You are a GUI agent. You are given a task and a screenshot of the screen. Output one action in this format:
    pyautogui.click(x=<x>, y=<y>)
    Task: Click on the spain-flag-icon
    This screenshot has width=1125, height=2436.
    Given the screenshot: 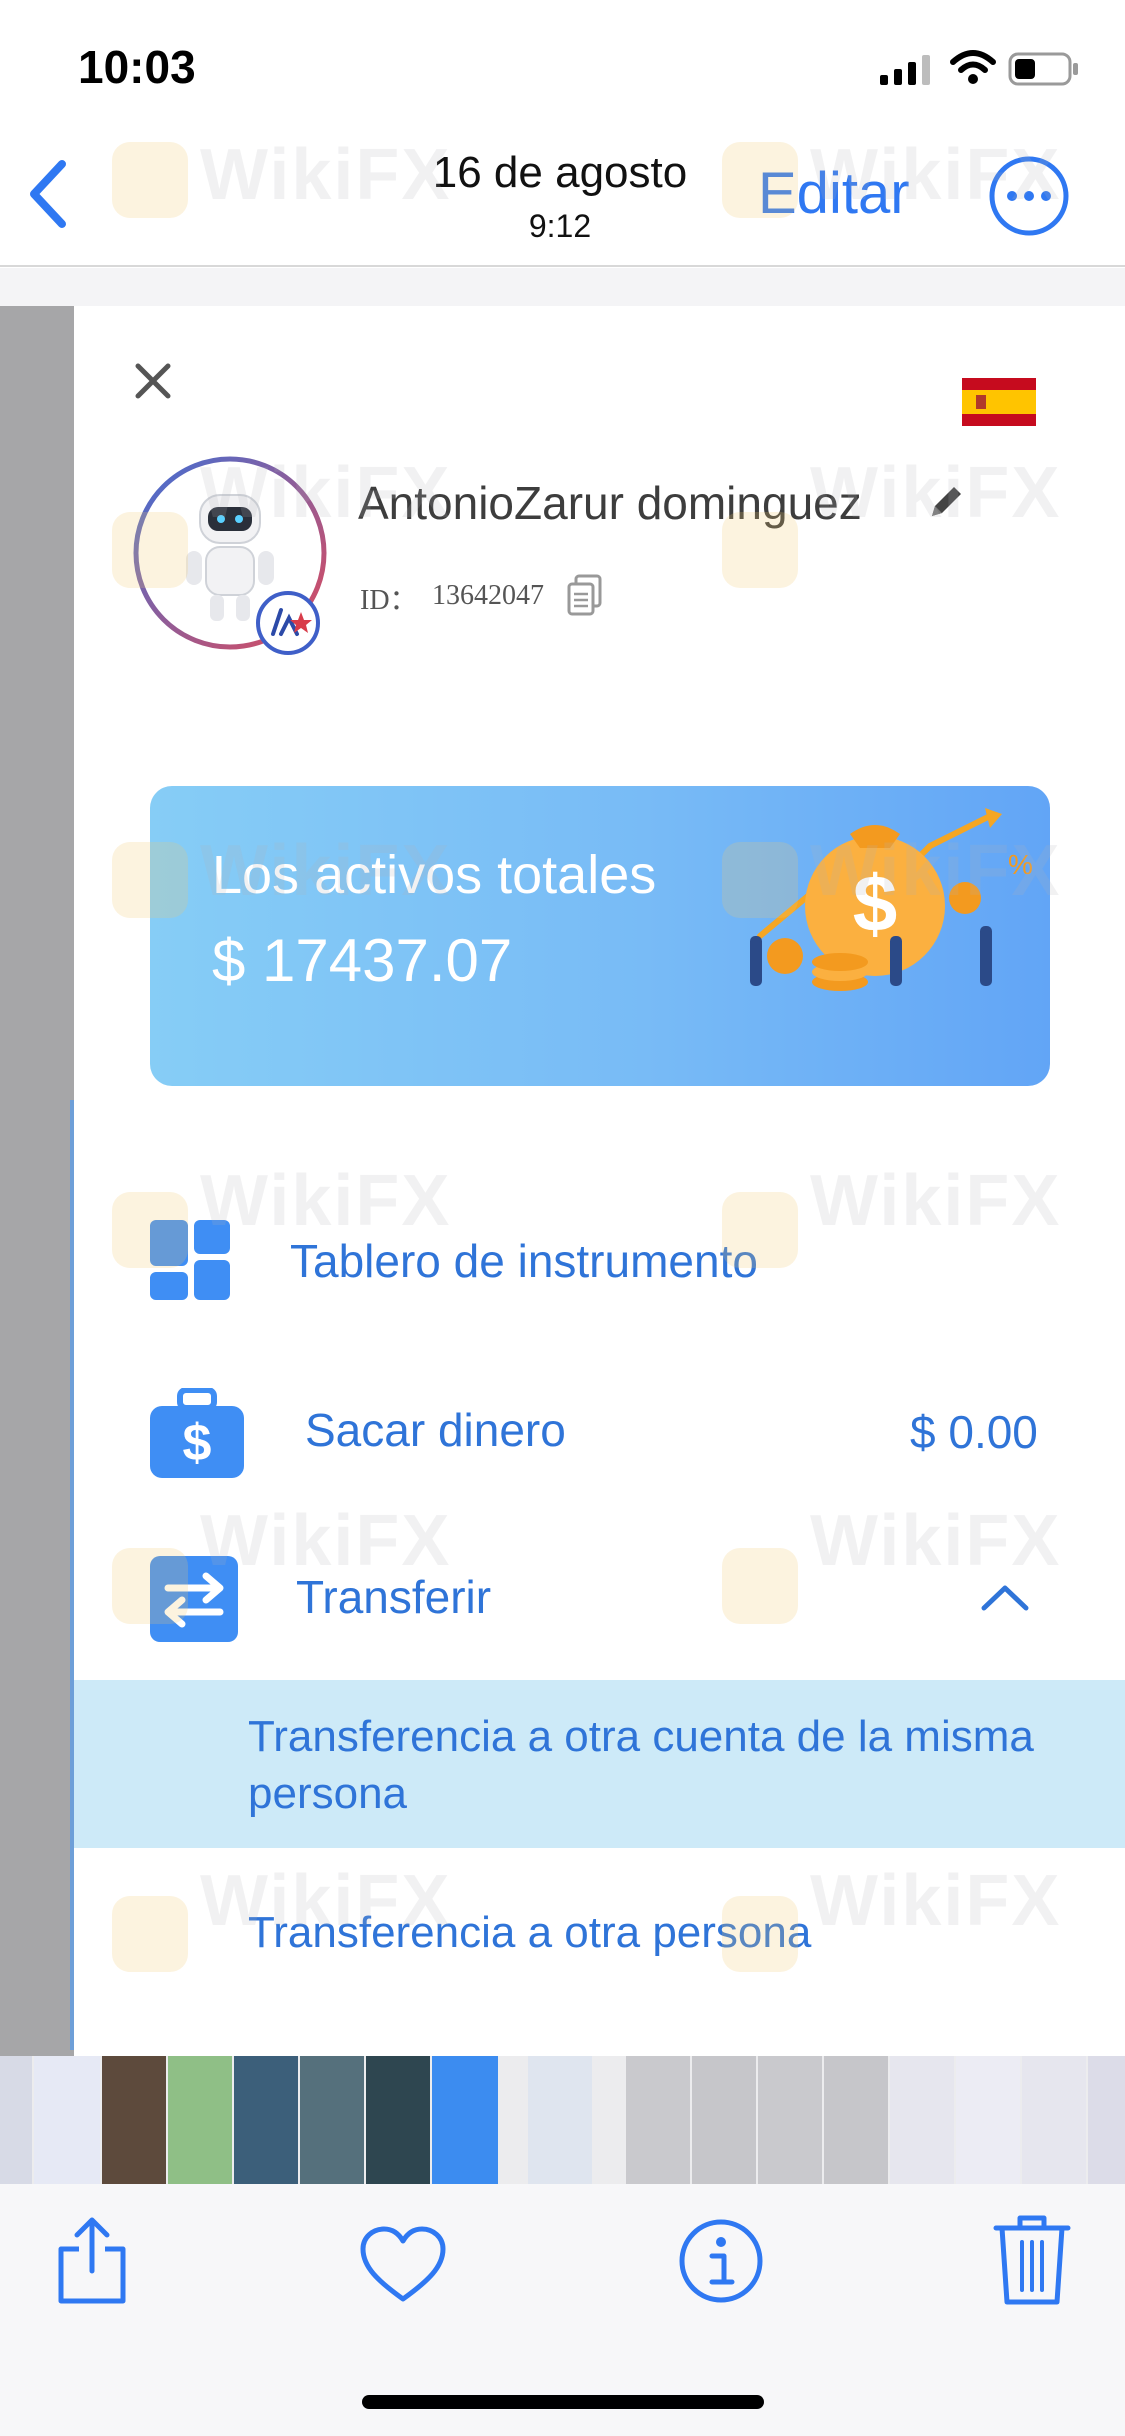 What is the action you would take?
    pyautogui.click(x=999, y=402)
    